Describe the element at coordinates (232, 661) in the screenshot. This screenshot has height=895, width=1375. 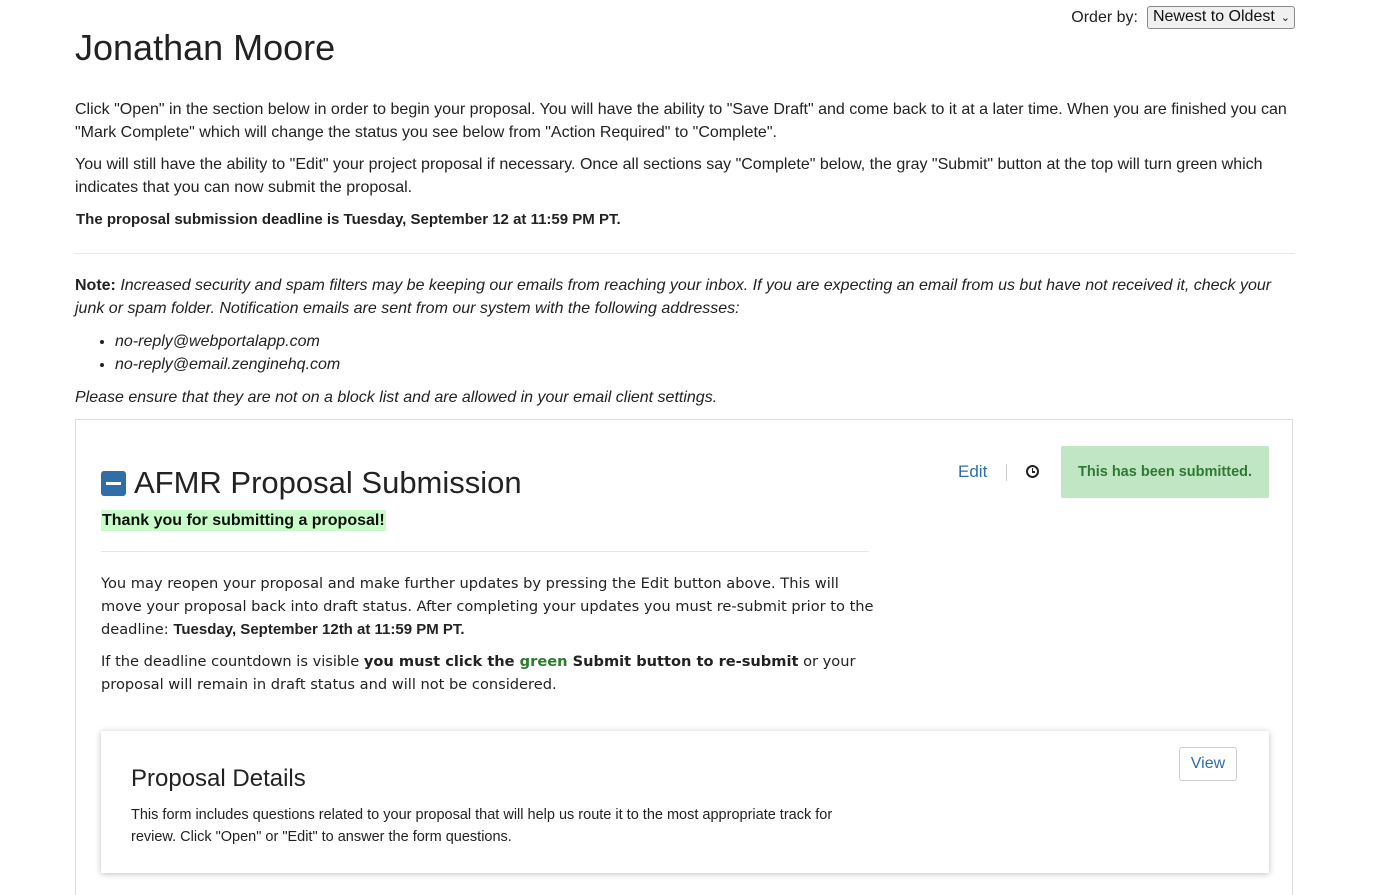
I see `reopen-text-2: If the deadline countdown is visible` at that location.